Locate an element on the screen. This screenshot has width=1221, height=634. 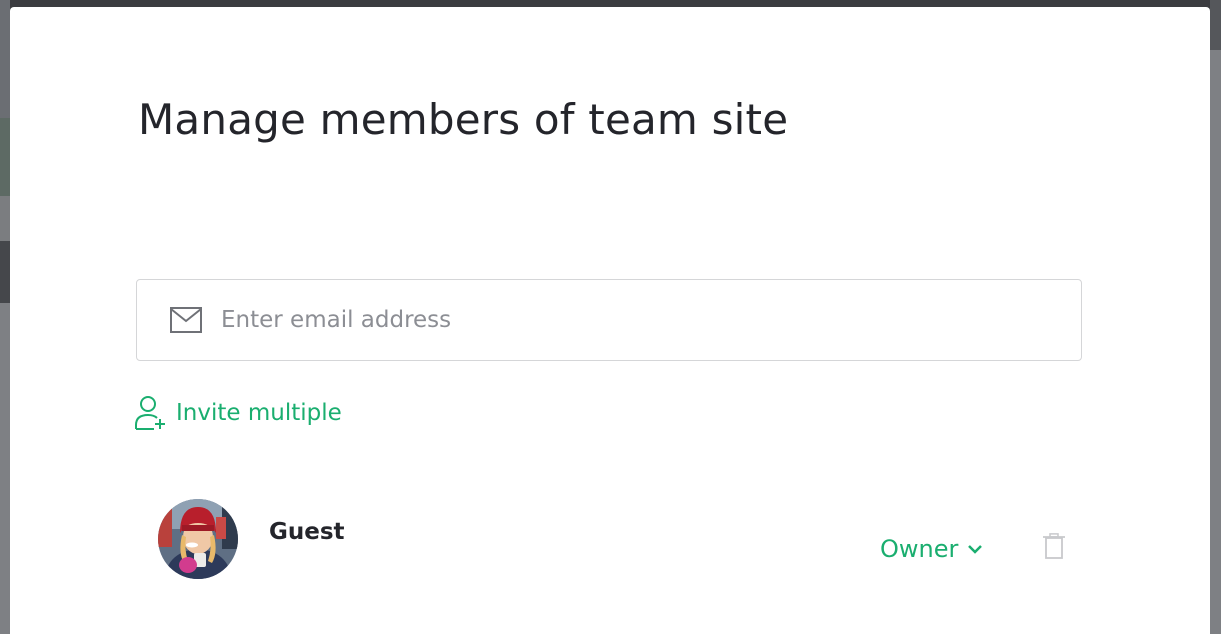
add-user-icon is located at coordinates (150, 413).